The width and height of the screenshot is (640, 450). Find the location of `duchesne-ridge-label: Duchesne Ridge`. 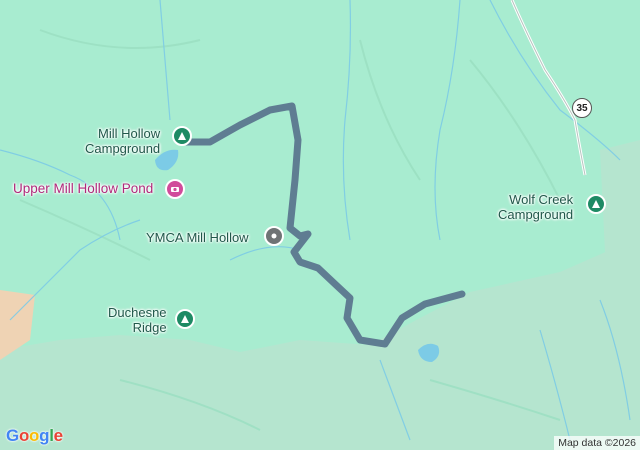

duchesne-ridge-label: Duchesne Ridge is located at coordinates (137, 320).